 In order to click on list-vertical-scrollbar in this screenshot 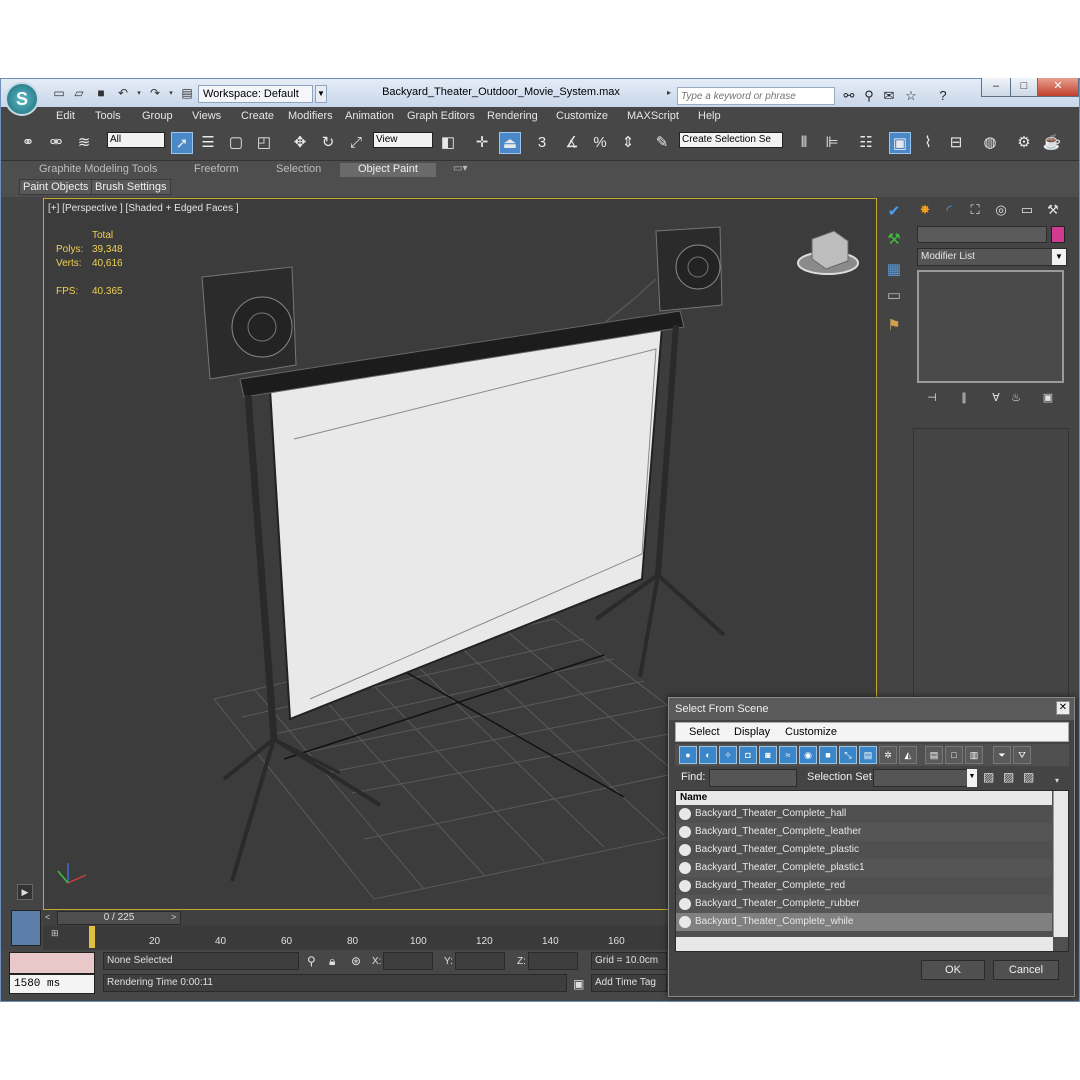, I will do `click(1060, 864)`.